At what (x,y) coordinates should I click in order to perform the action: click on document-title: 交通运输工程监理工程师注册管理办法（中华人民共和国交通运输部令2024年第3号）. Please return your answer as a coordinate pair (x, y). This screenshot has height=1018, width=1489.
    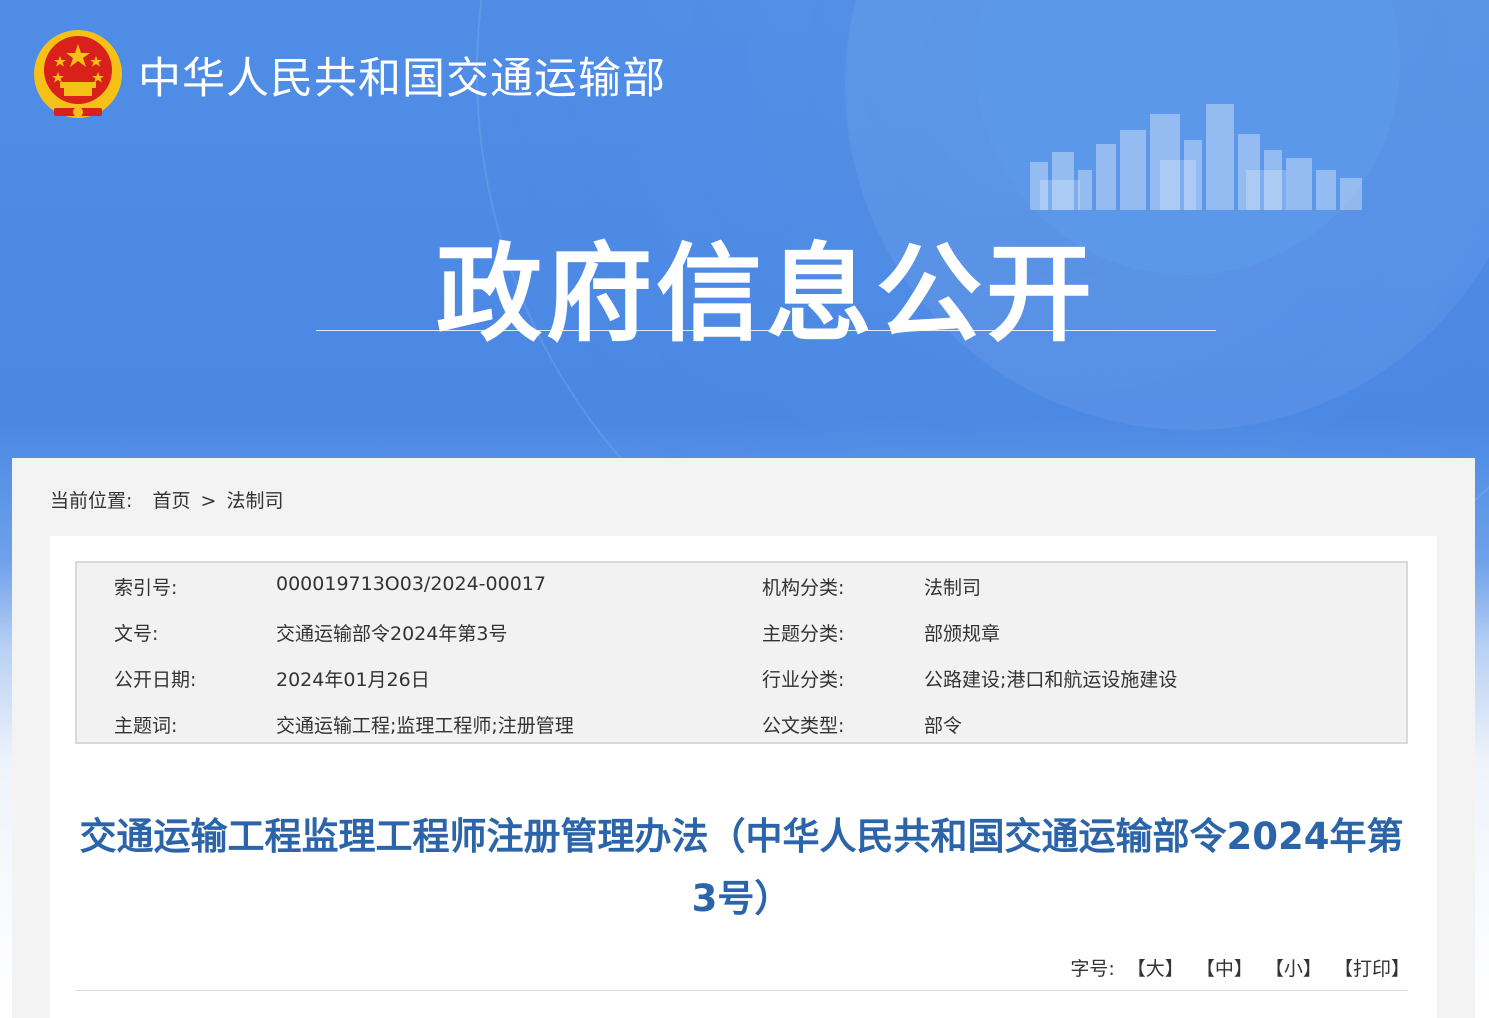
    Looking at the image, I should click on (741, 867).